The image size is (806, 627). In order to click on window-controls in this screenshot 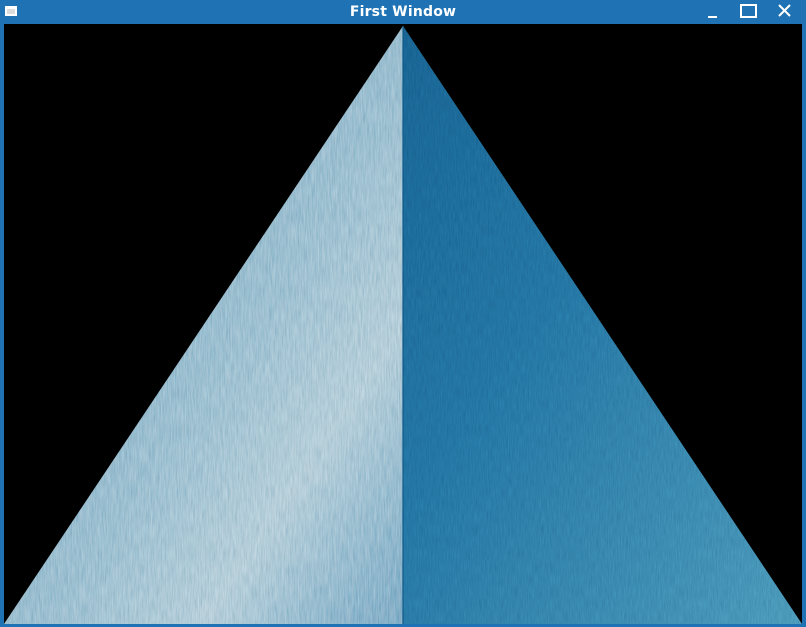, I will do `click(744, 12)`.